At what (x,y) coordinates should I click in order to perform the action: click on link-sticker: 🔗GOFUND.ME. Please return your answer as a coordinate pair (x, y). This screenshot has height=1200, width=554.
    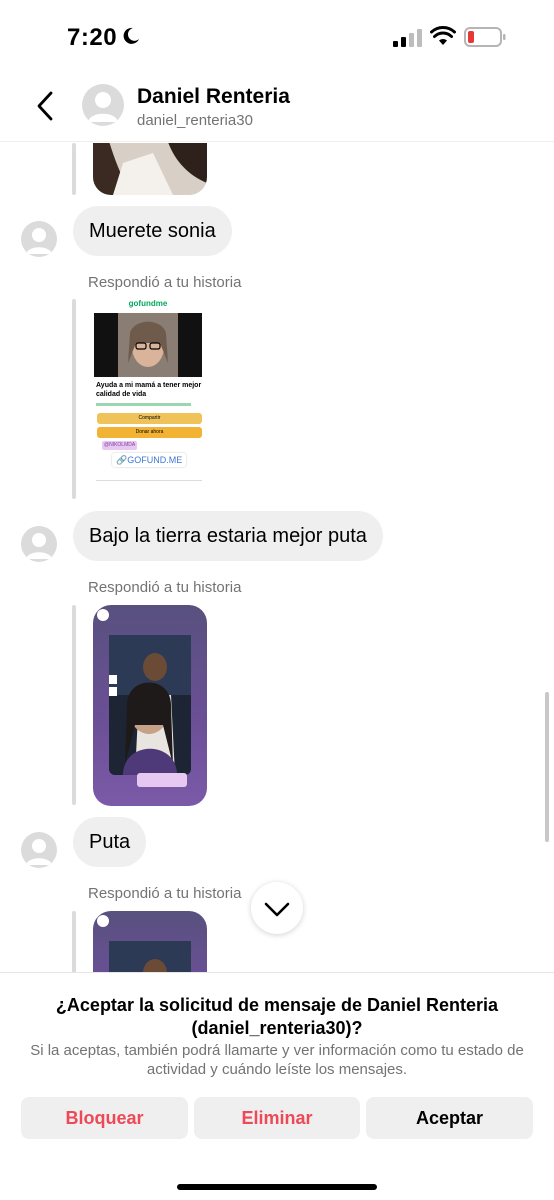
    Looking at the image, I should click on (149, 460).